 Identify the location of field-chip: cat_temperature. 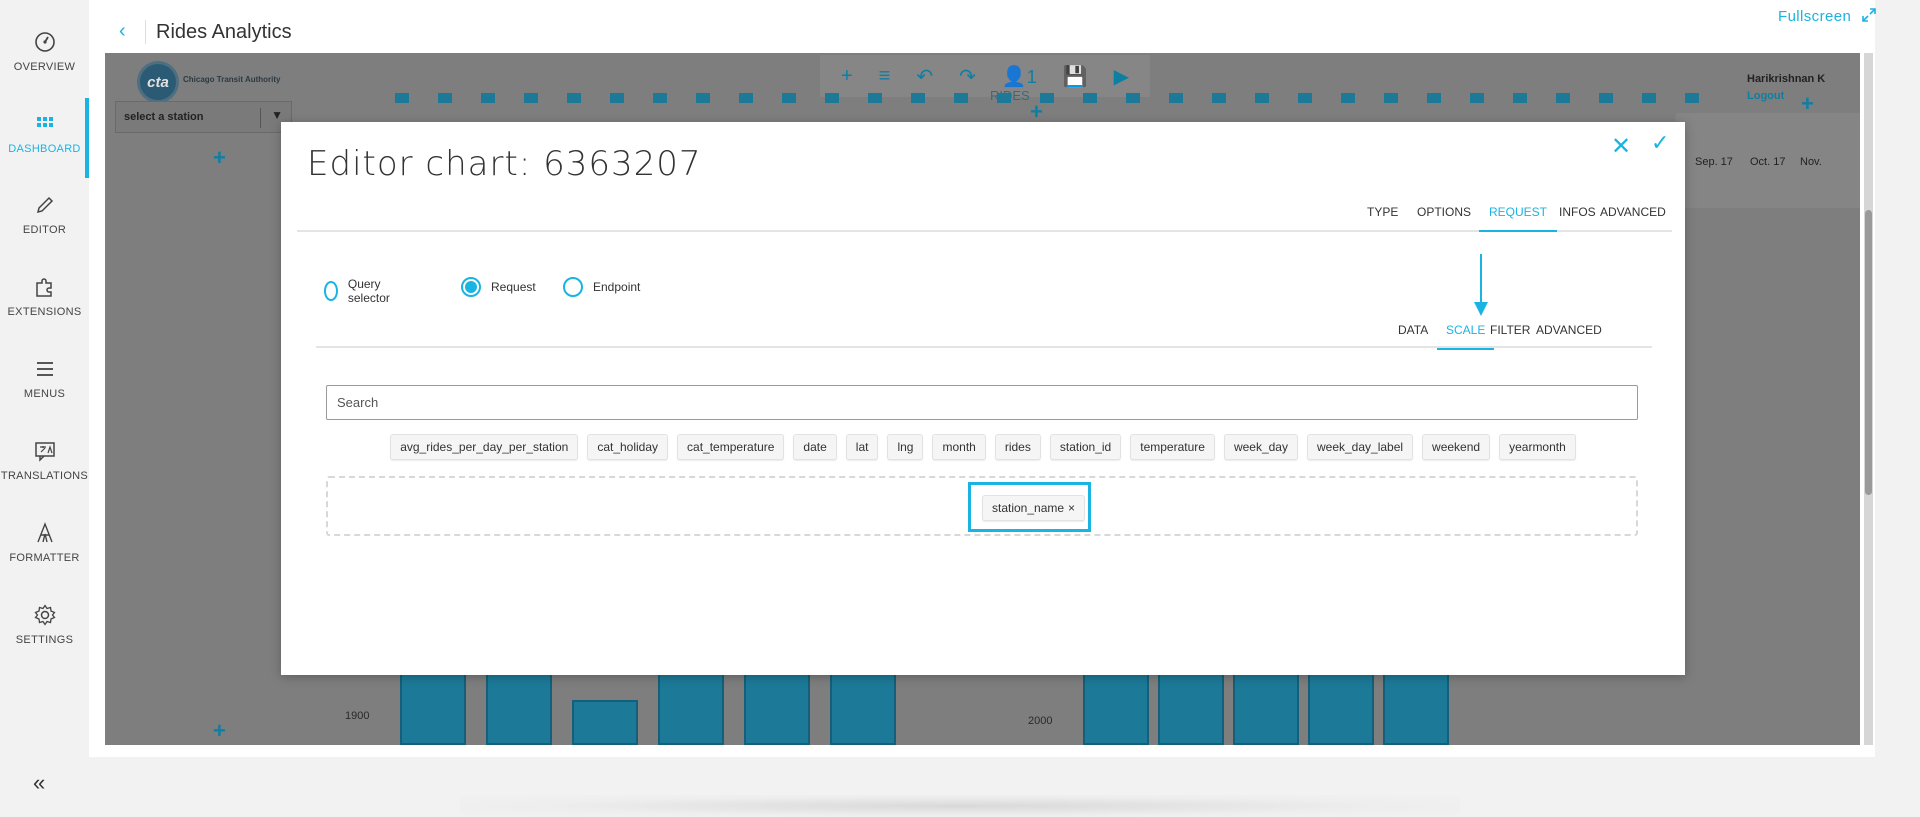
(731, 447).